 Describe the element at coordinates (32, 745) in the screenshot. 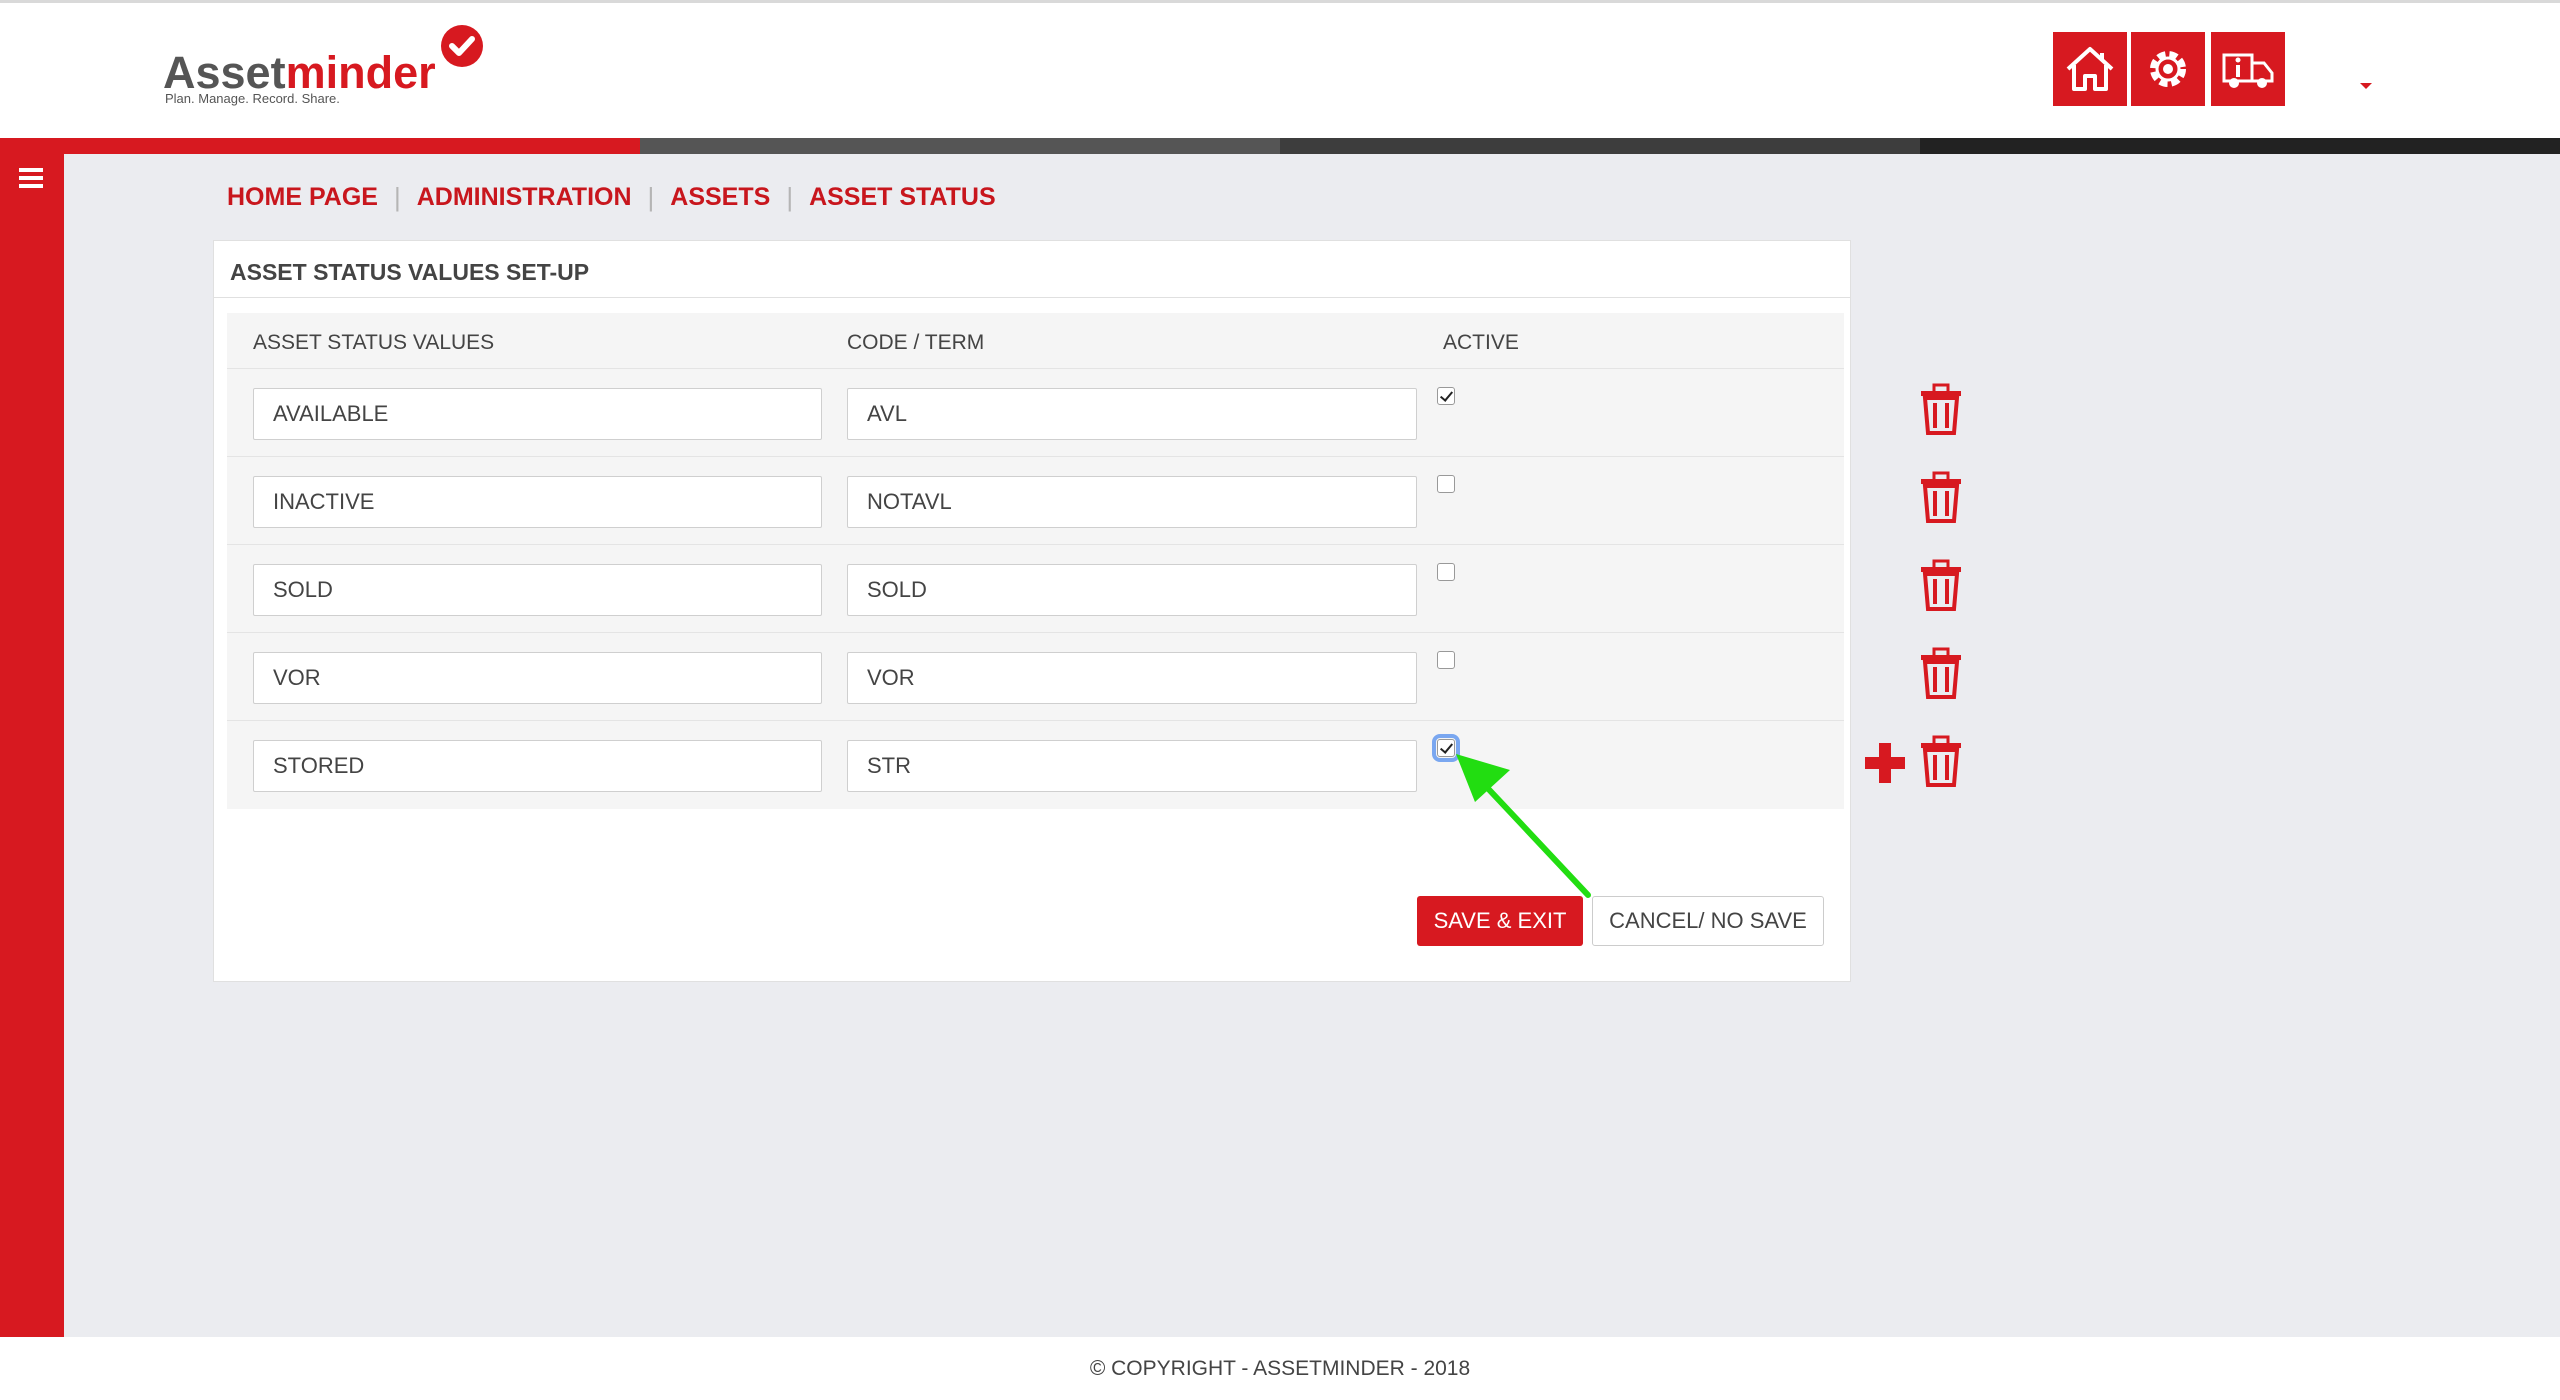

I see `sidebar` at that location.